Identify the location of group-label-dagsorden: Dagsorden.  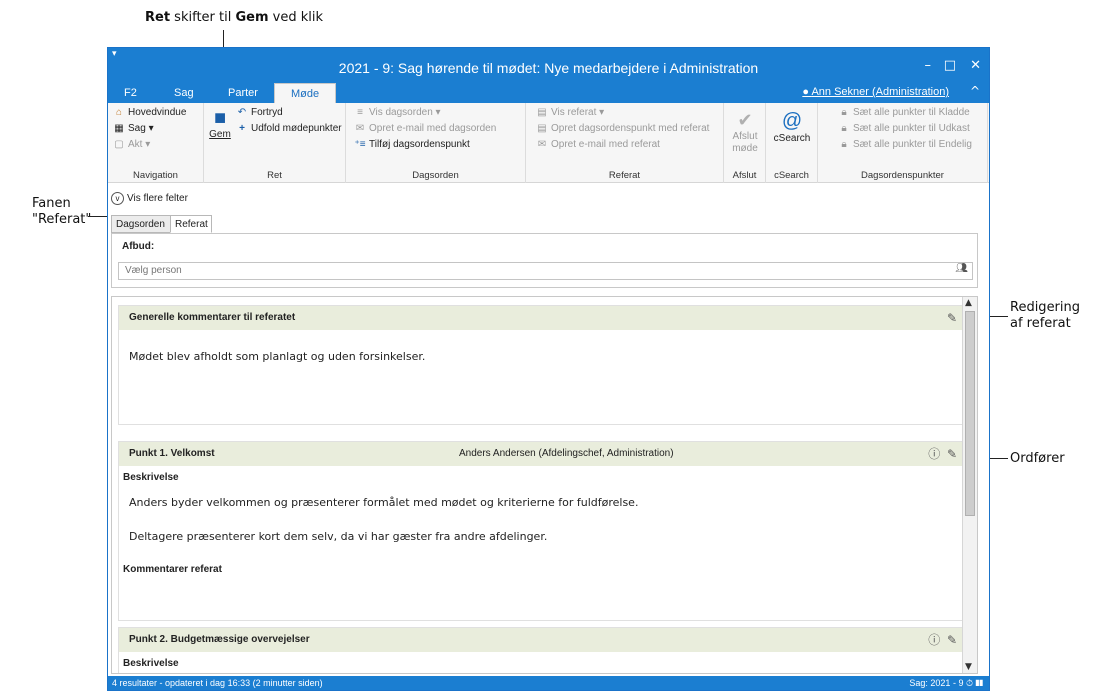
(435, 175).